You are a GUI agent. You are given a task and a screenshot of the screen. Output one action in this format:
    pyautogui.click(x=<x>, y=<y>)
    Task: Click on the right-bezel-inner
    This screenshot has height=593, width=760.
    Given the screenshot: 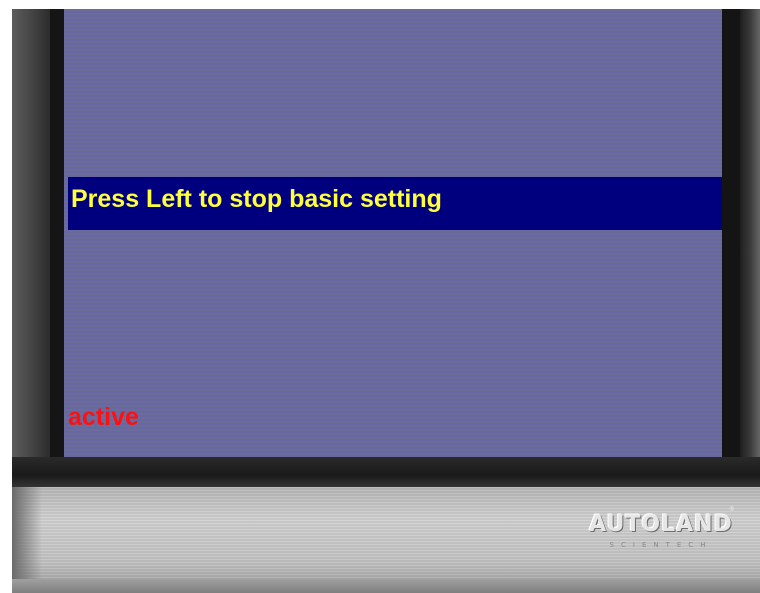 What is the action you would take?
    pyautogui.click(x=731, y=233)
    